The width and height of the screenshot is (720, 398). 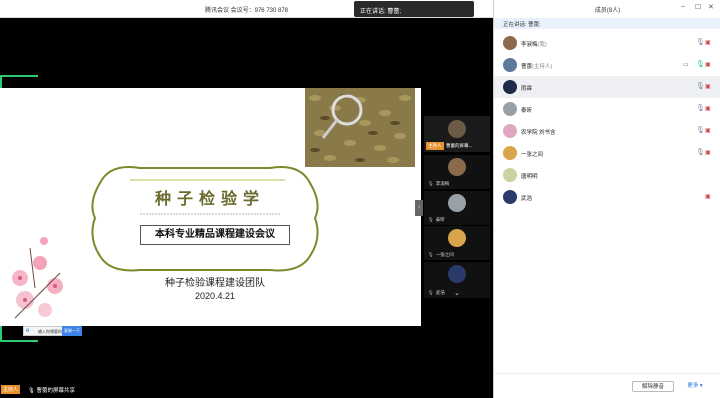 What do you see at coordinates (527, 111) in the screenshot?
I see `member-name: 泰昕` at bounding box center [527, 111].